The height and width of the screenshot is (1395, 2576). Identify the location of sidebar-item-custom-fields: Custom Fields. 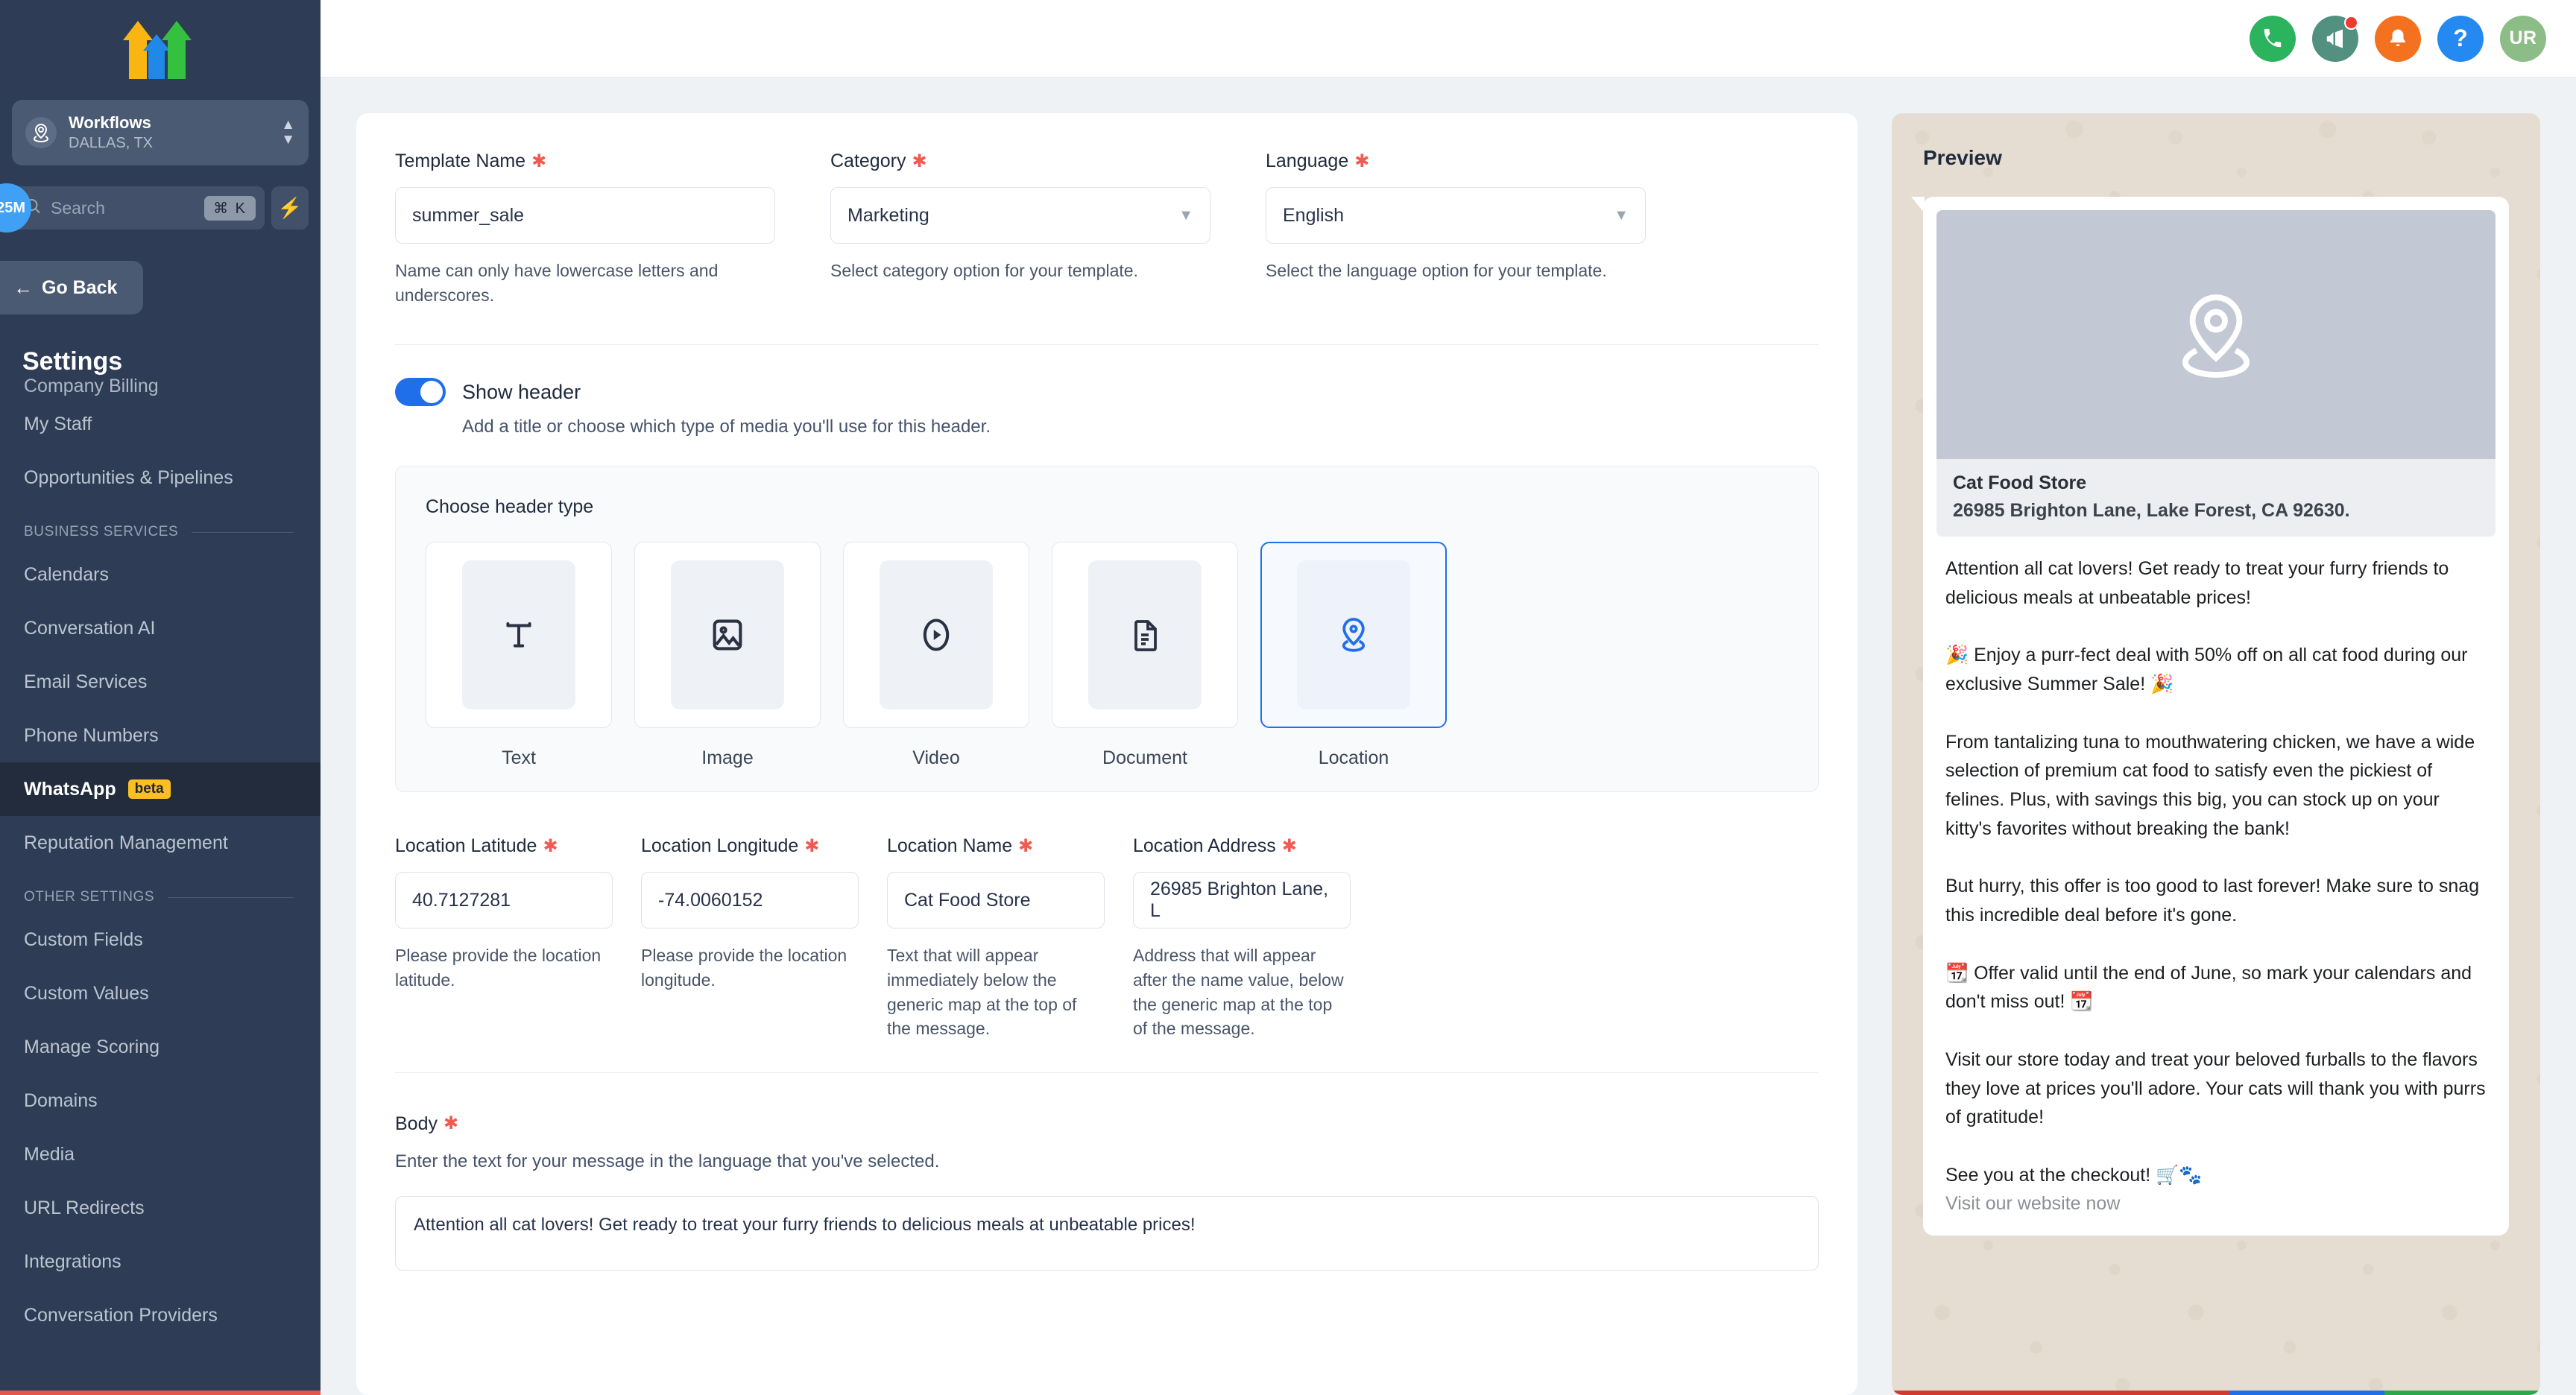
(160, 940).